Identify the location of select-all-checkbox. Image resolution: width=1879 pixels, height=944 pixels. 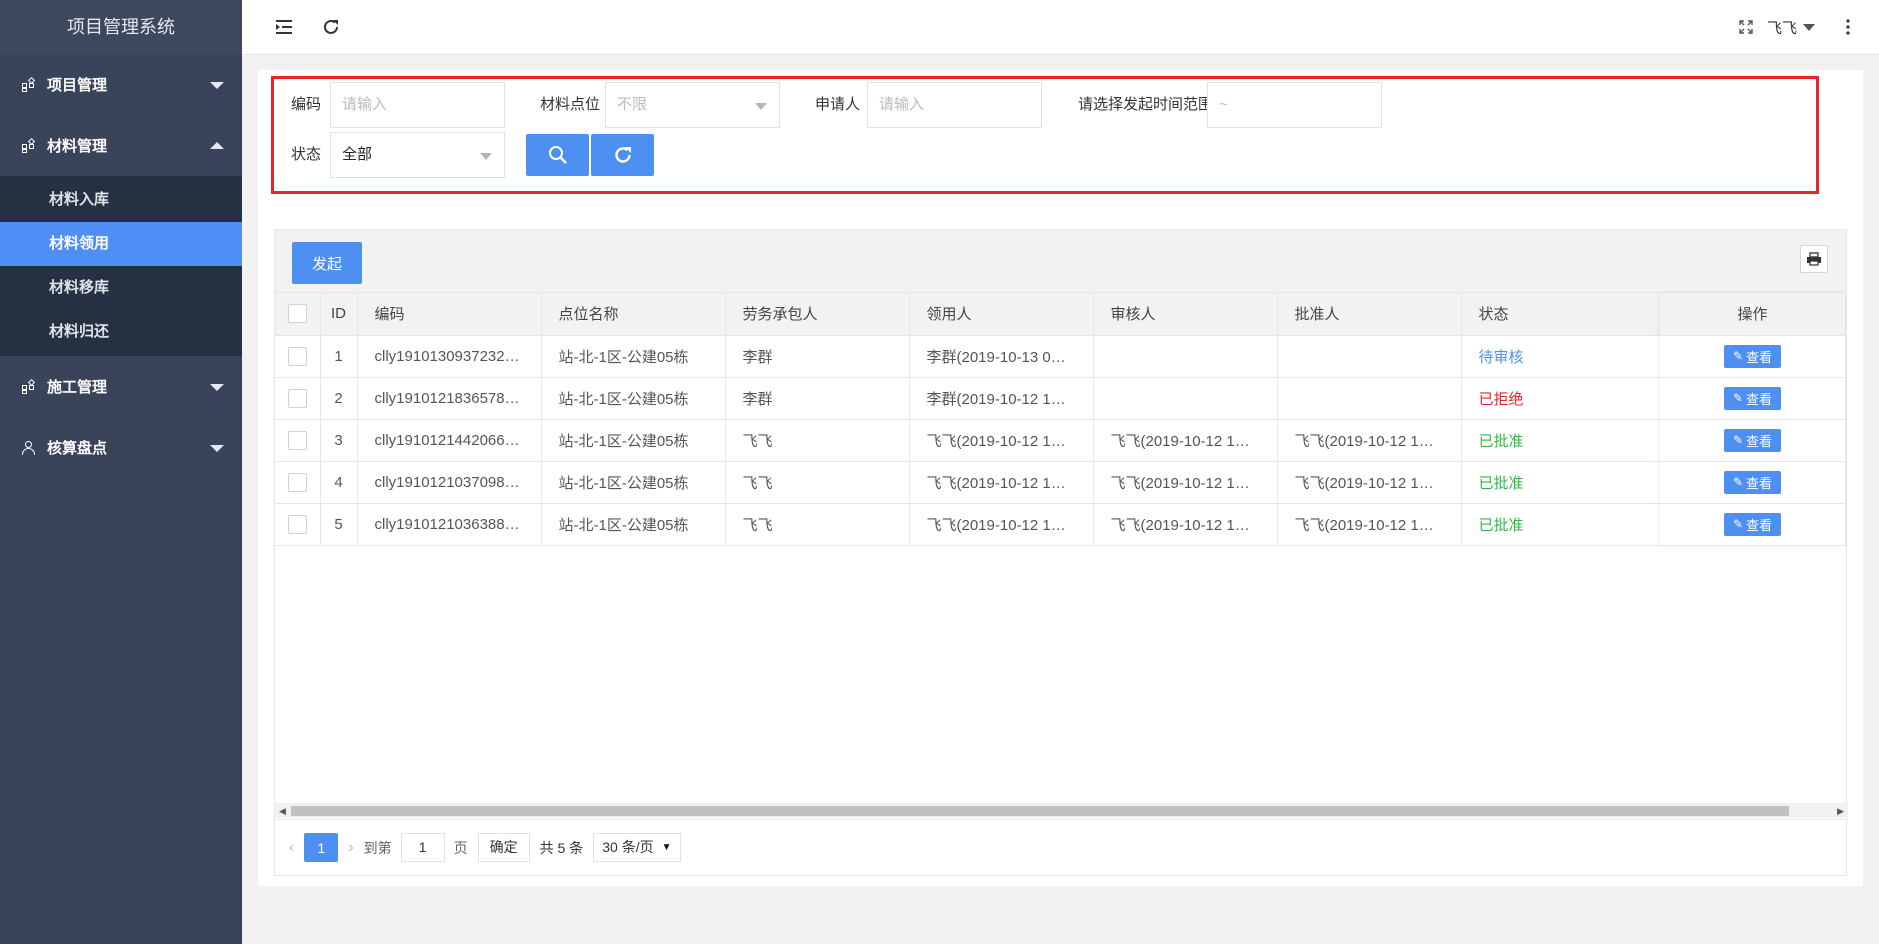
(297, 314).